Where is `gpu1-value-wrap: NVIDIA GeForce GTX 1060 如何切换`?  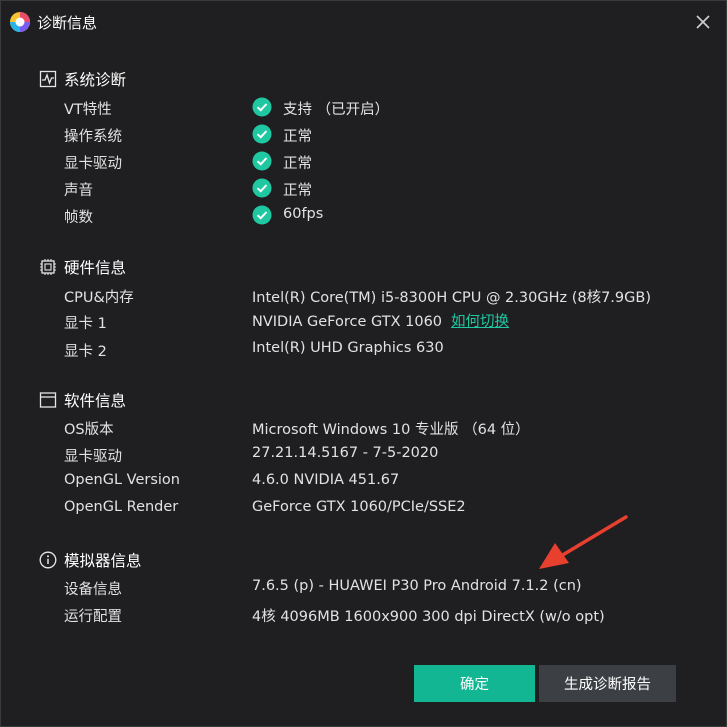 gpu1-value-wrap: NVIDIA GeForce GTX 1060 如何切换 is located at coordinates (380, 320).